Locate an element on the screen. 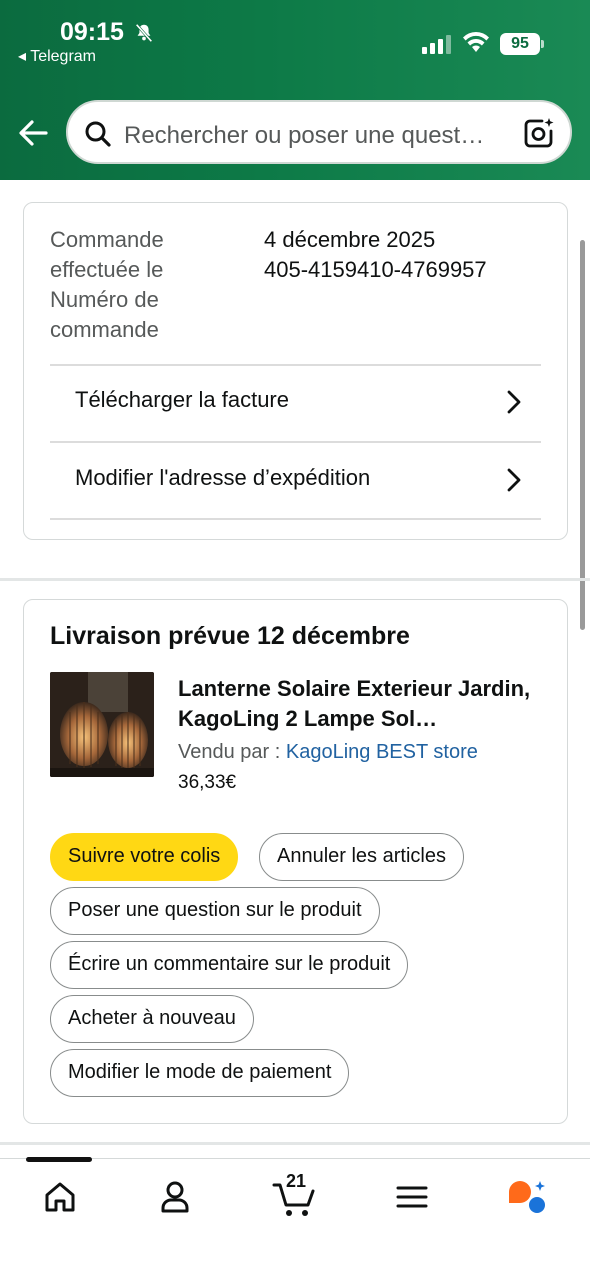  lantern-product-picture is located at coordinates (102, 724).